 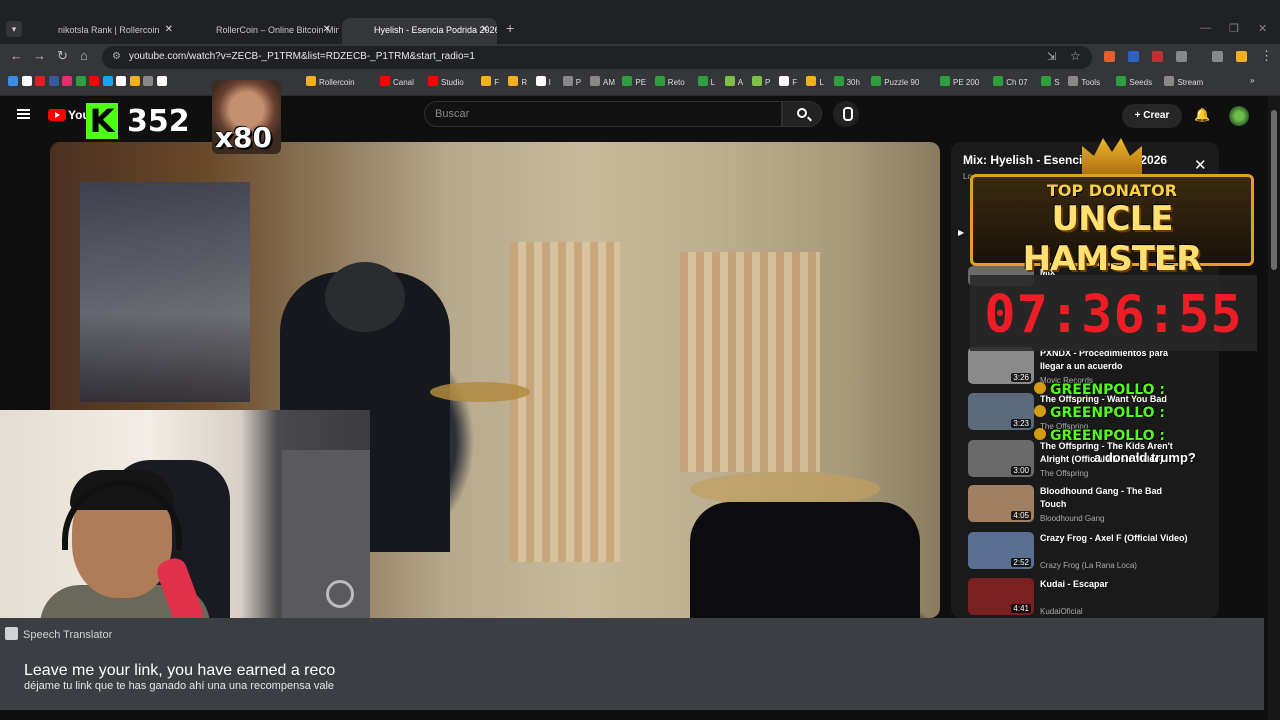 What do you see at coordinates (517, 81) in the screenshot?
I see `bookmark-item: R` at bounding box center [517, 81].